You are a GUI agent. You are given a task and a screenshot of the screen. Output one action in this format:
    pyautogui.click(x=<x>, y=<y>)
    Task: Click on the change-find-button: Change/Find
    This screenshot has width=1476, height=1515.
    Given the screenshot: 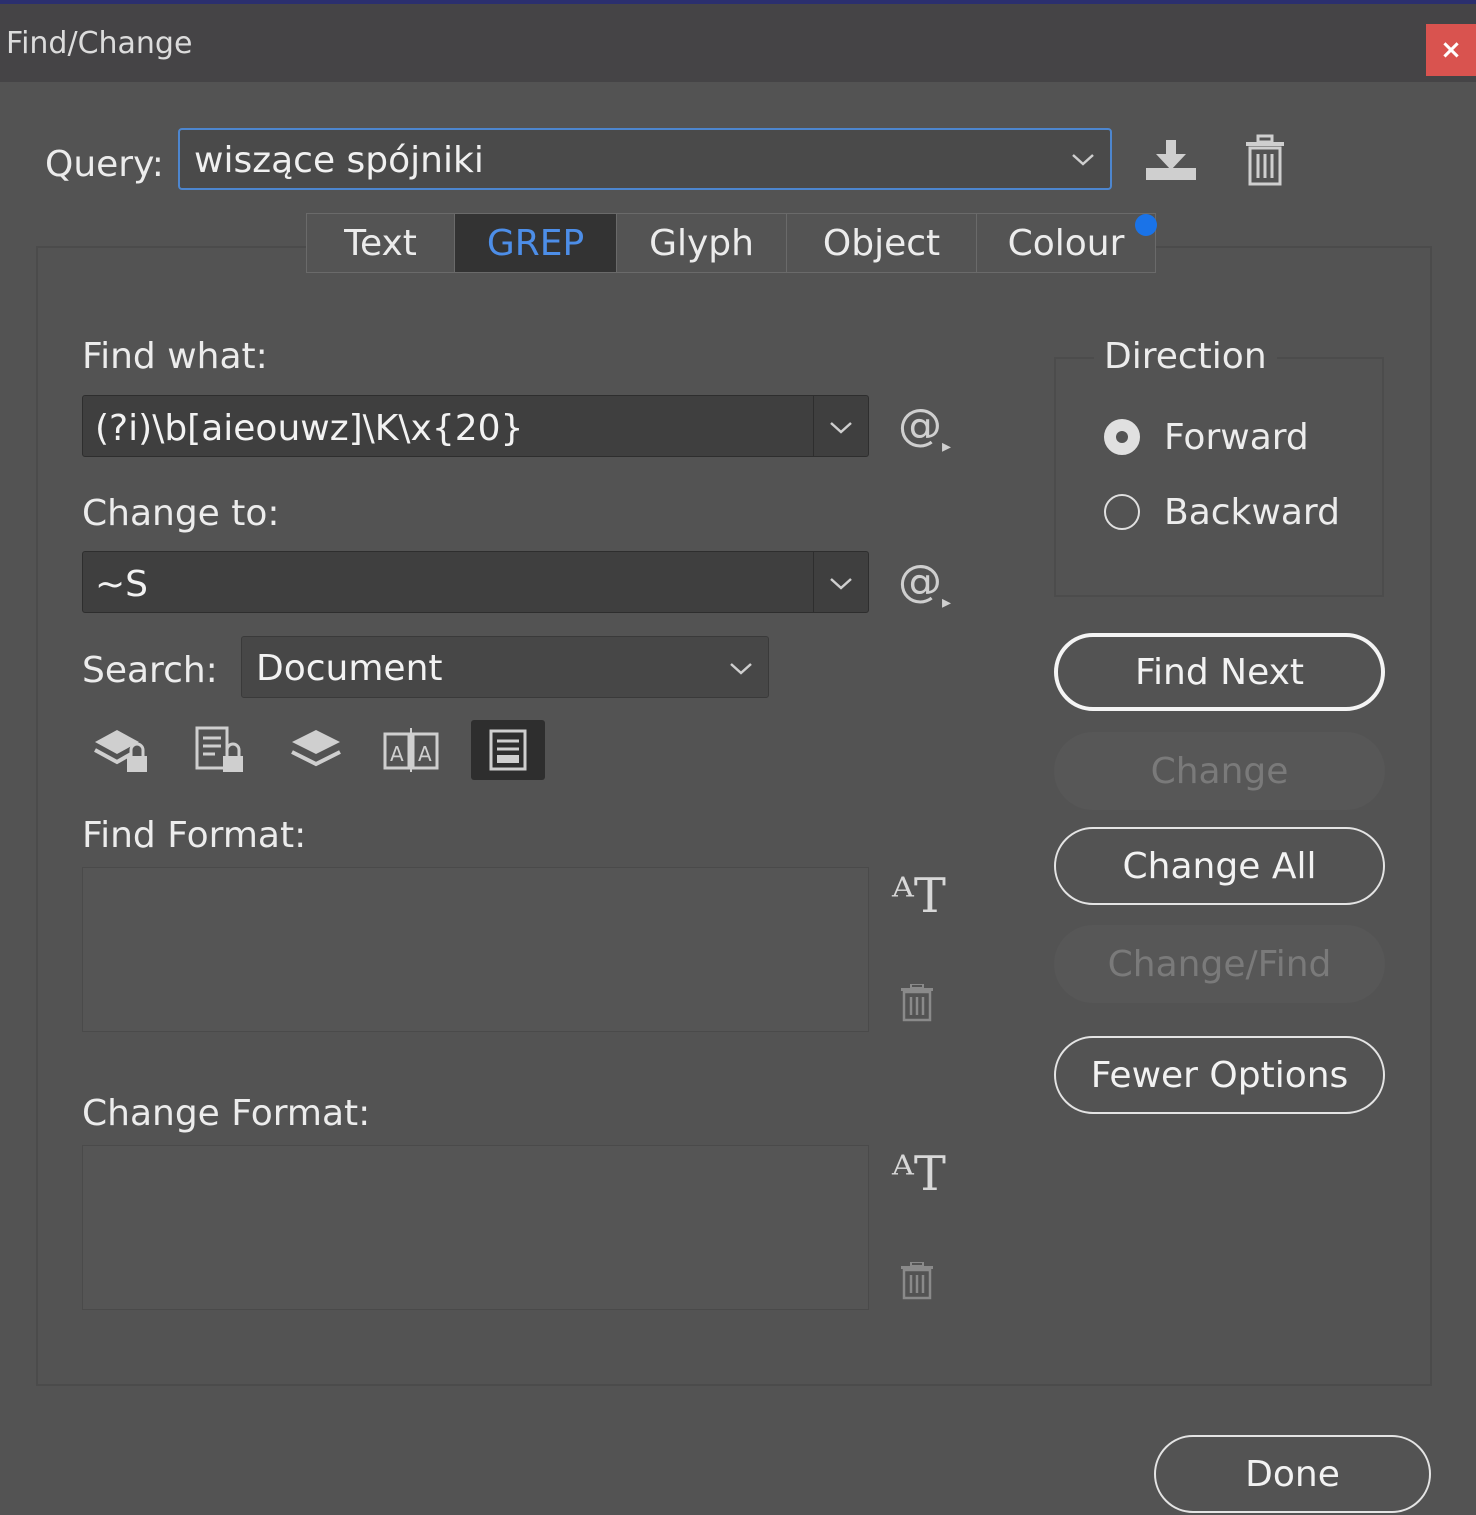 What is the action you would take?
    pyautogui.click(x=1219, y=964)
    